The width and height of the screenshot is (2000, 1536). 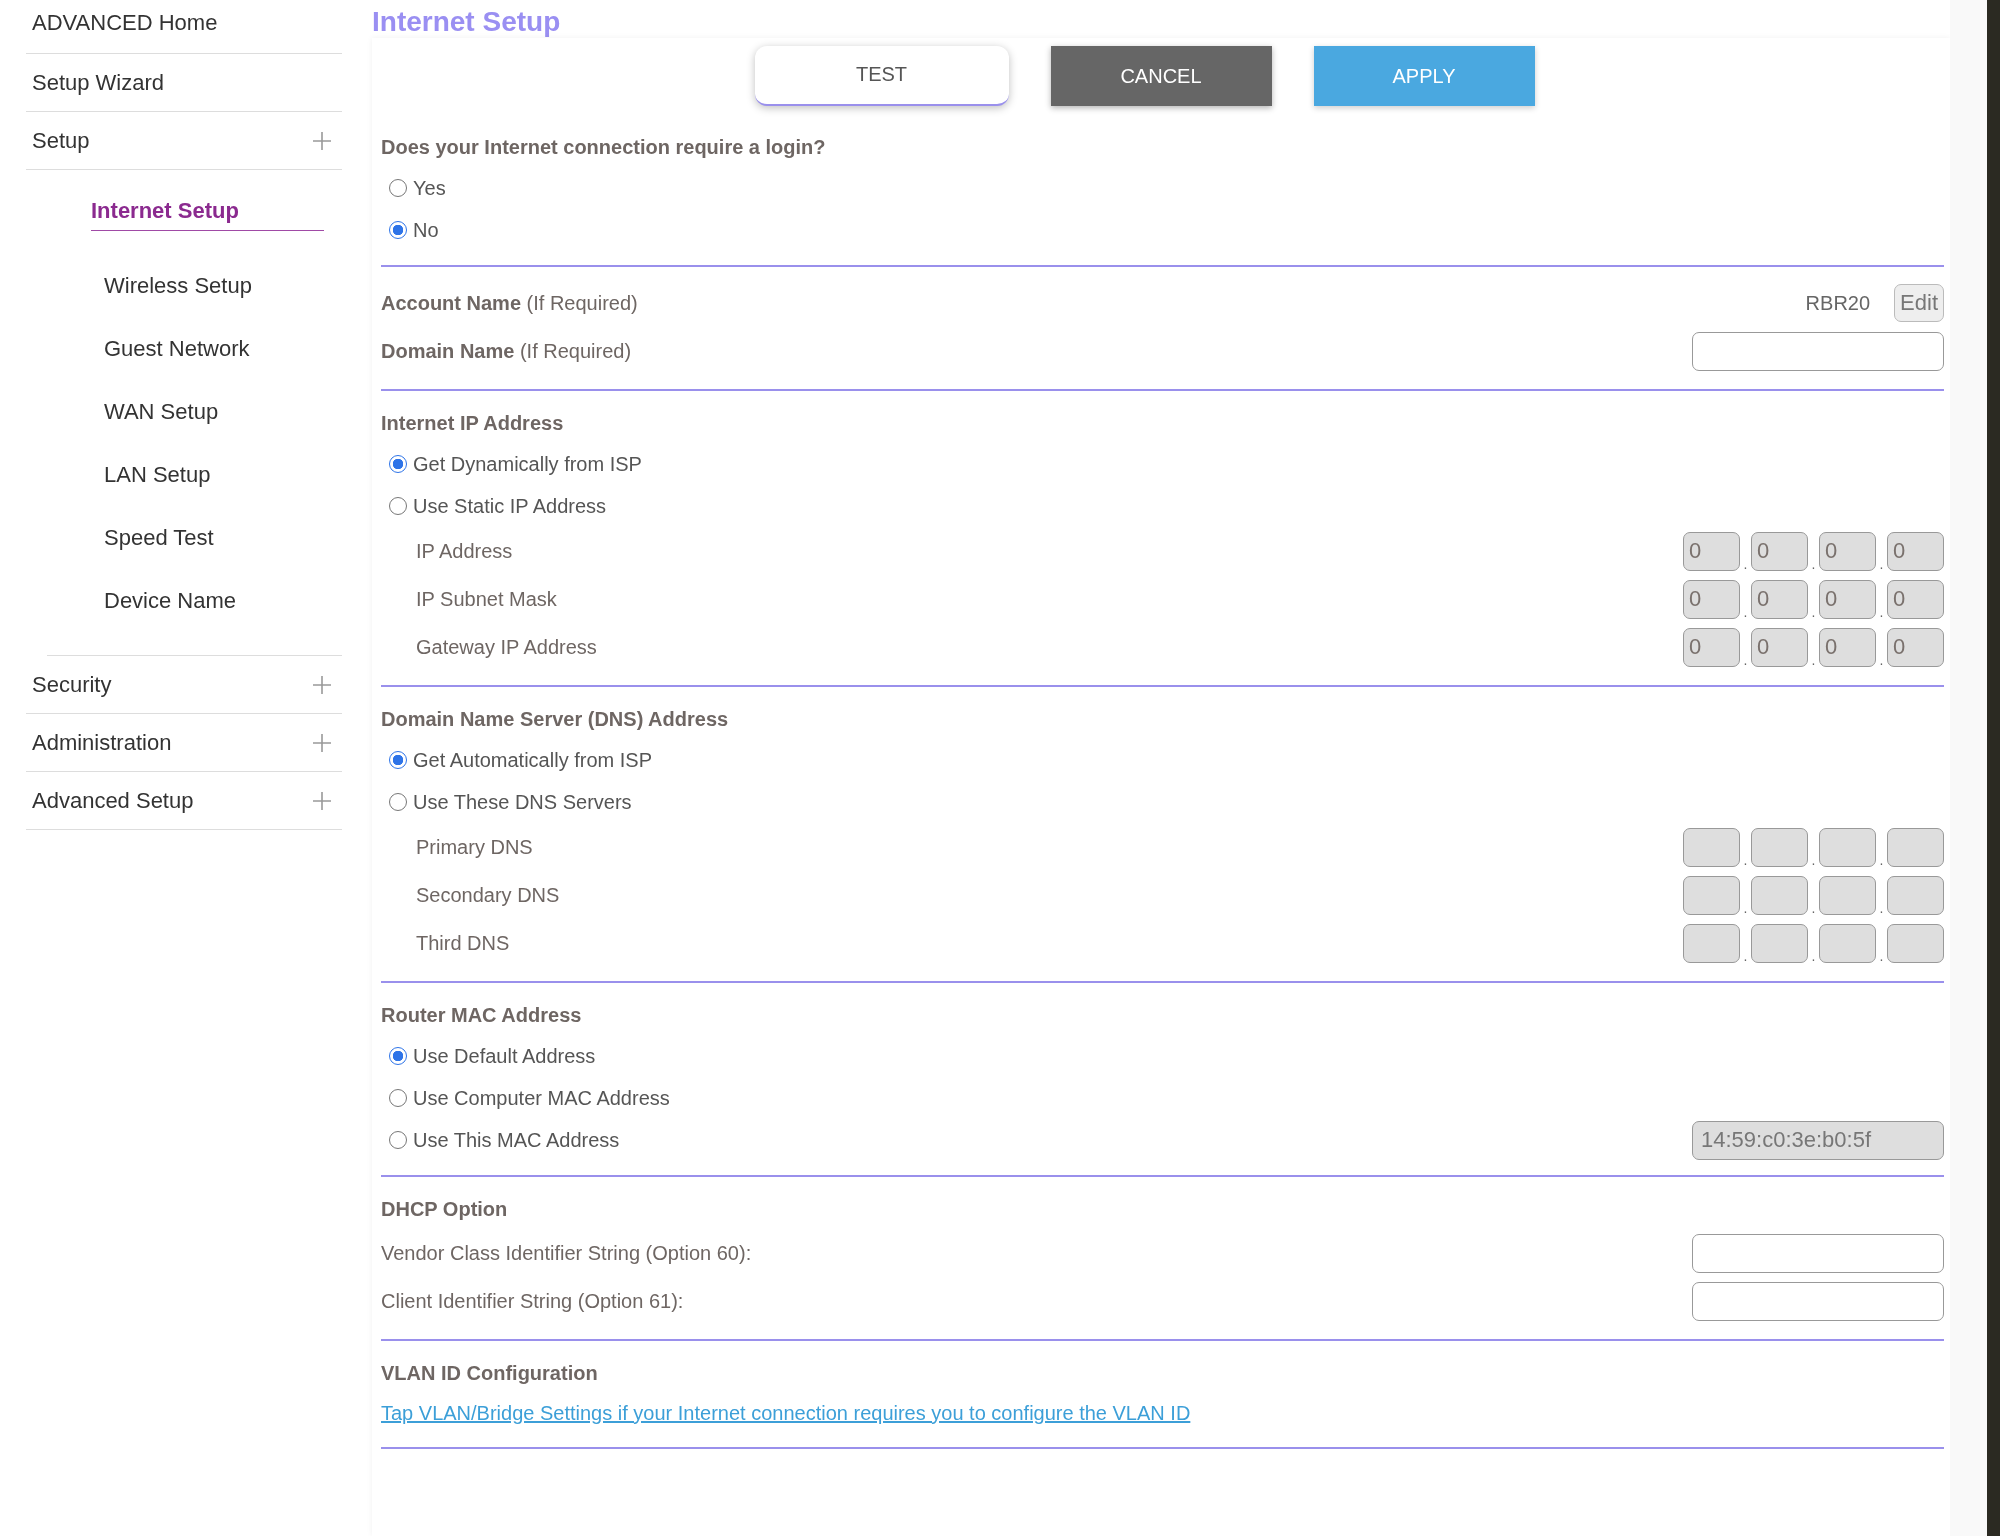 What do you see at coordinates (194, 414) in the screenshot?
I see `sidebar-subitem: WAN Setup` at bounding box center [194, 414].